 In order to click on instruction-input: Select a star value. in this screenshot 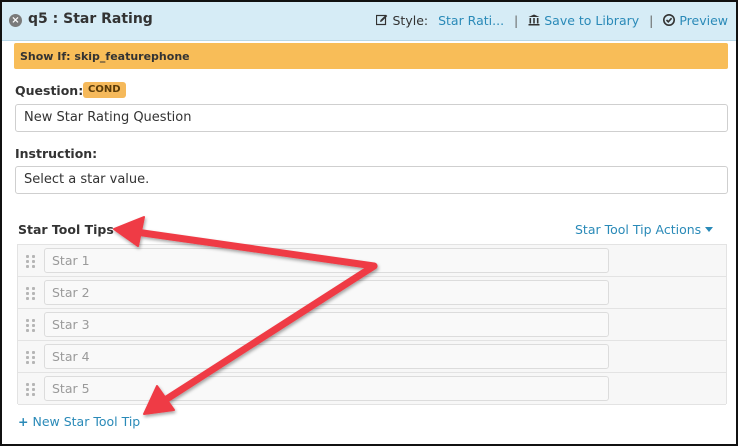, I will do `click(371, 180)`.